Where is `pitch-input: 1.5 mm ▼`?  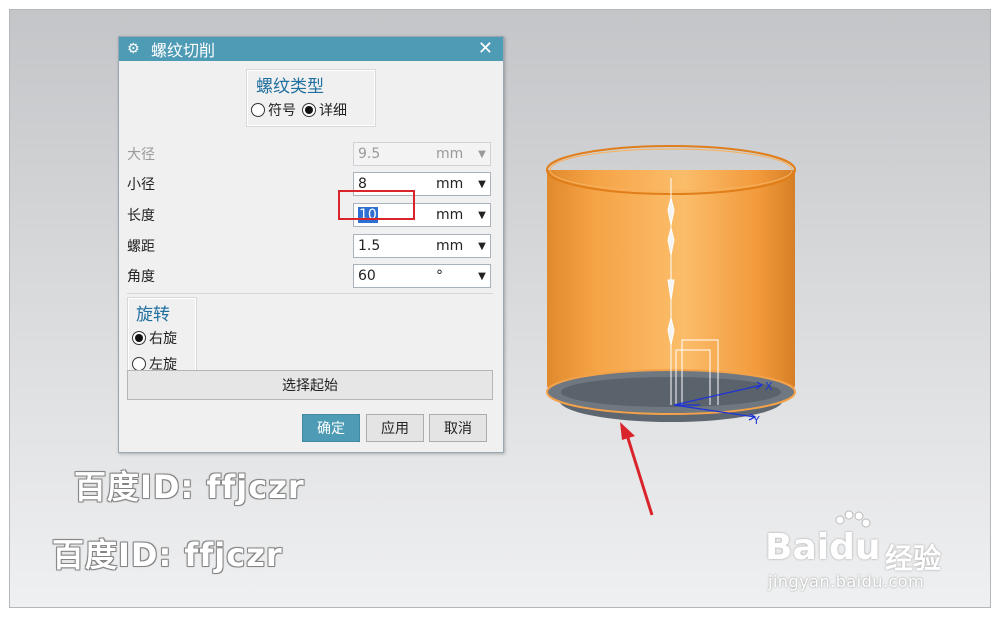 pitch-input: 1.5 mm ▼ is located at coordinates (422, 246).